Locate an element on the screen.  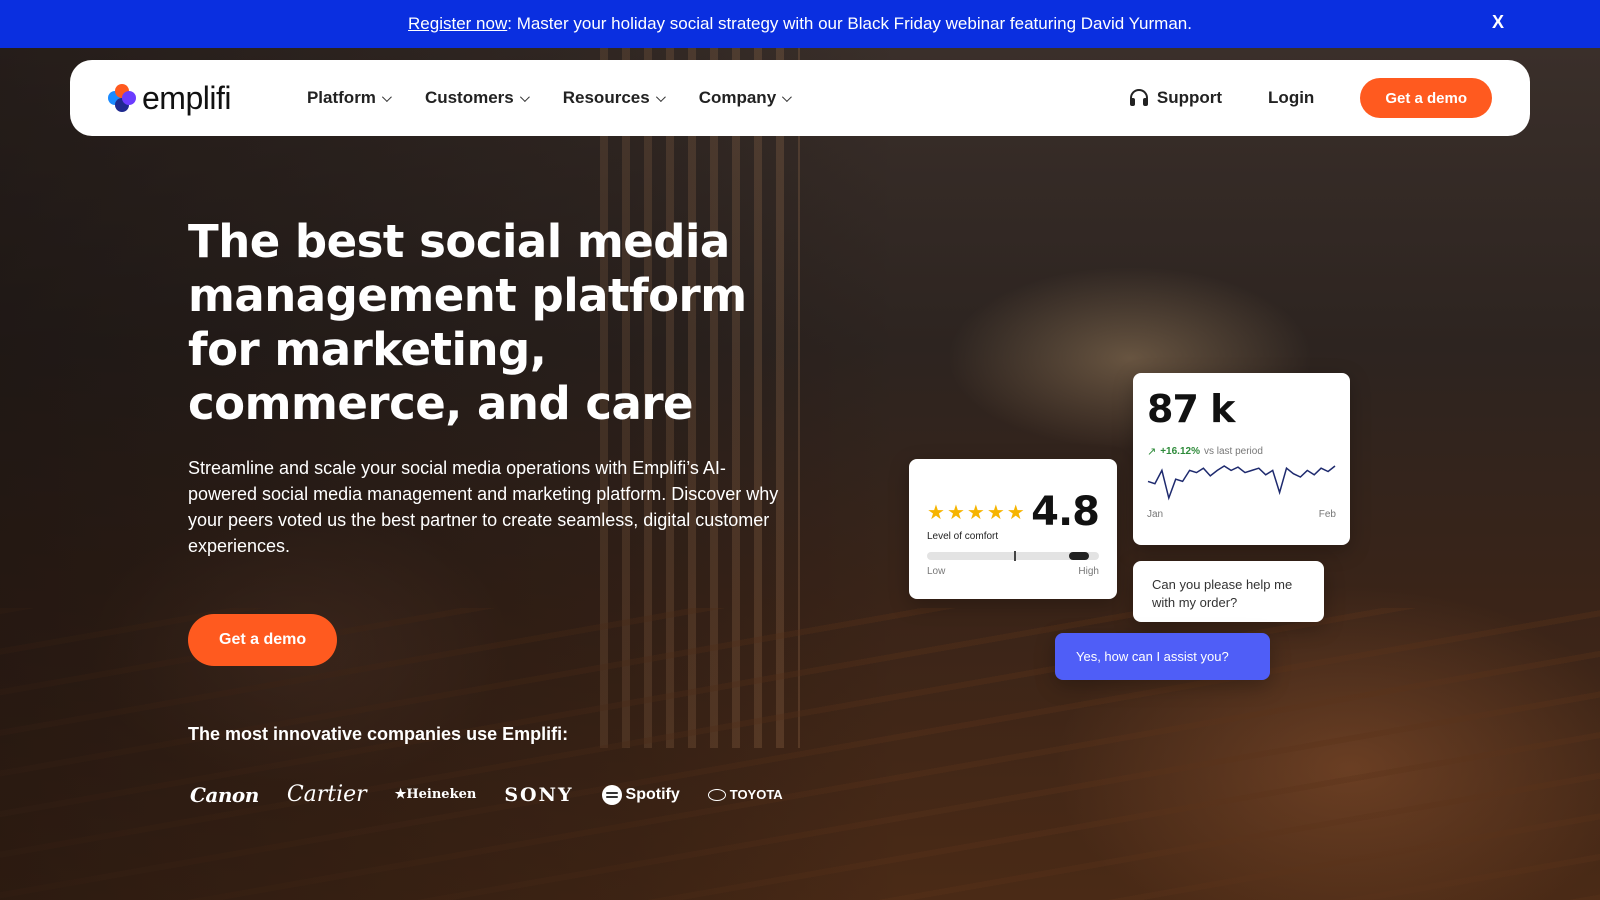
star-rating: ★ ★ ★ ★ ★ is located at coordinates (976, 512).